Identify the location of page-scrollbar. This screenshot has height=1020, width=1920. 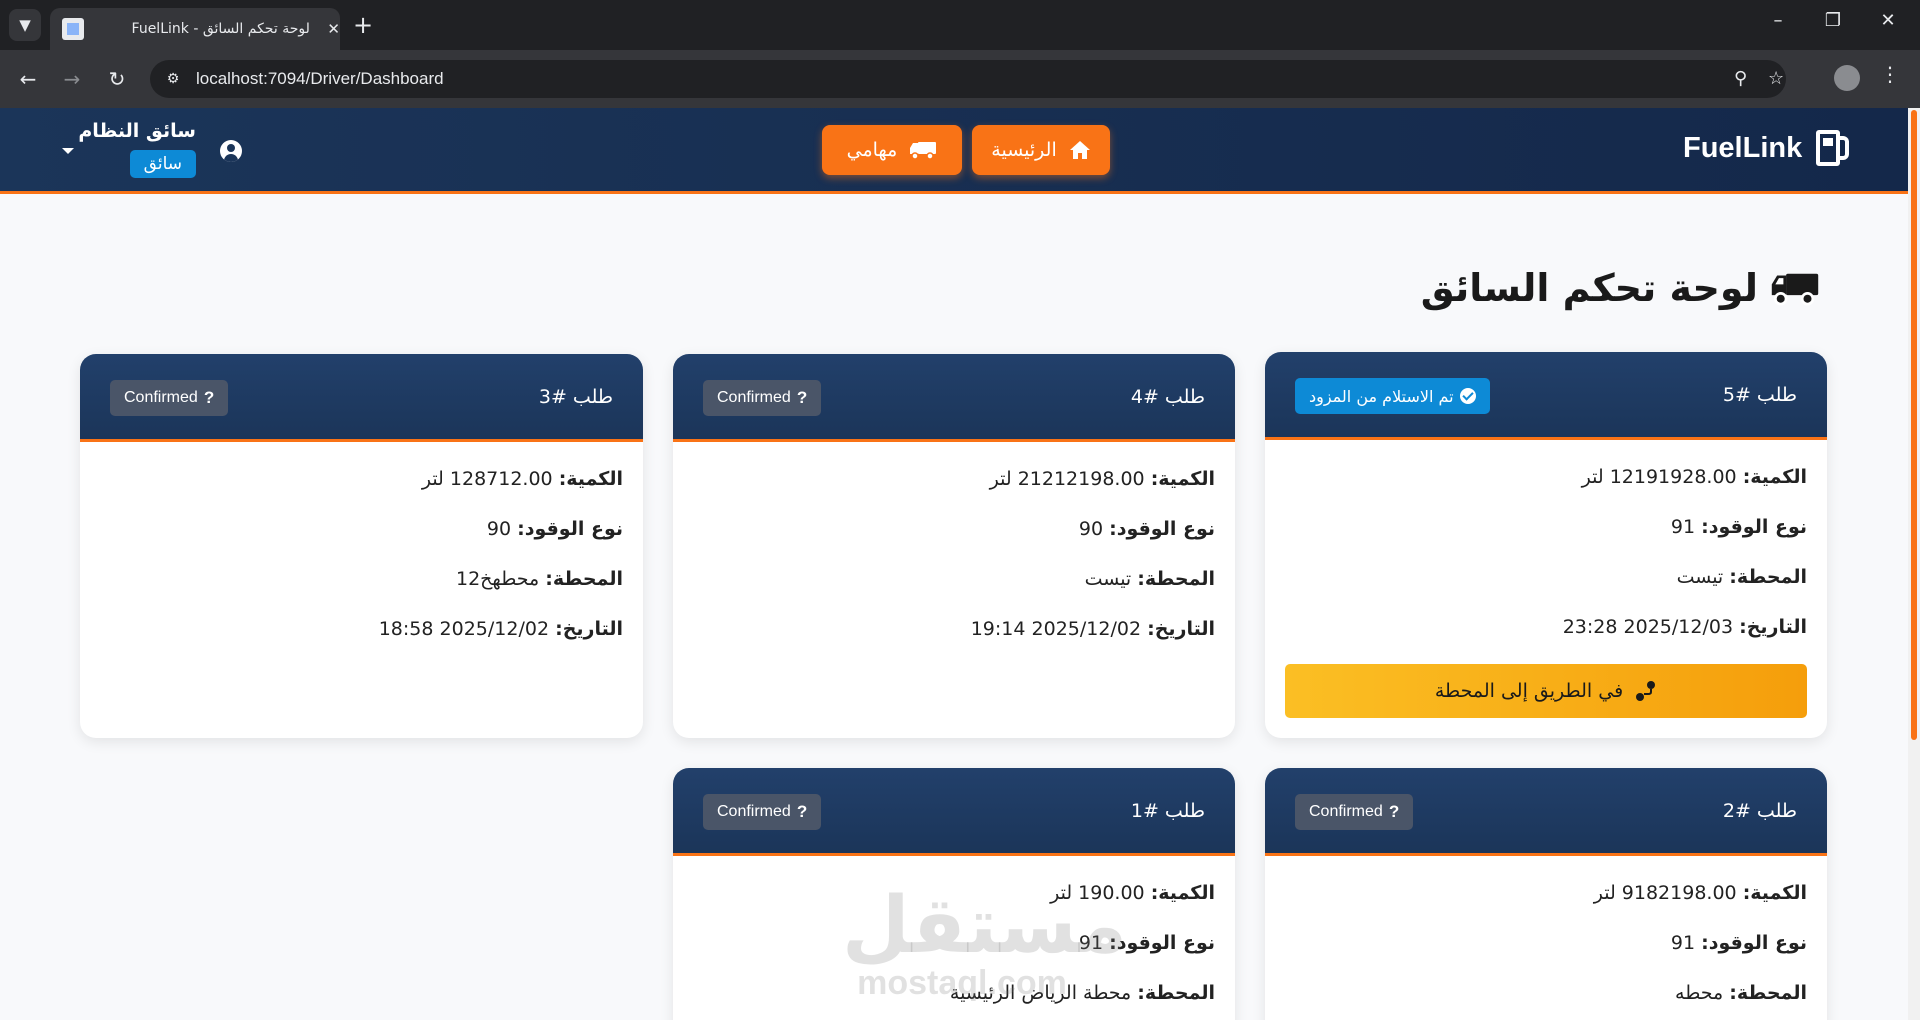
(1914, 564).